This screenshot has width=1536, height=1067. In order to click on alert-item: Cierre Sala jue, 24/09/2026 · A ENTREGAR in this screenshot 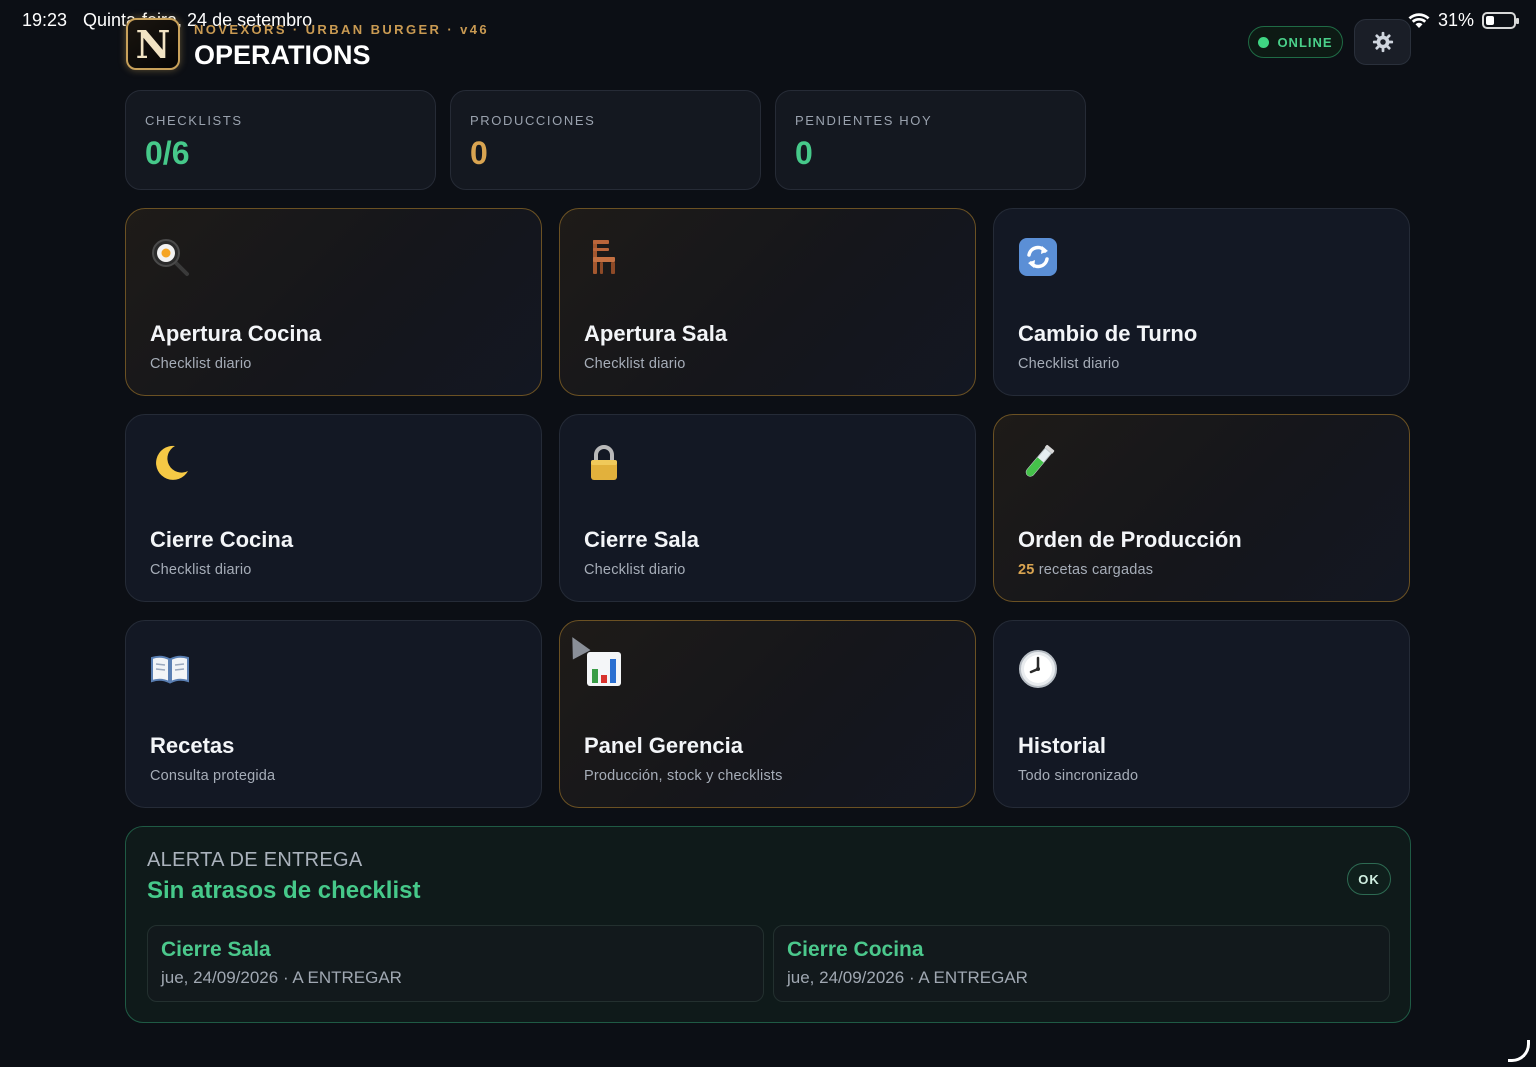, I will do `click(455, 963)`.